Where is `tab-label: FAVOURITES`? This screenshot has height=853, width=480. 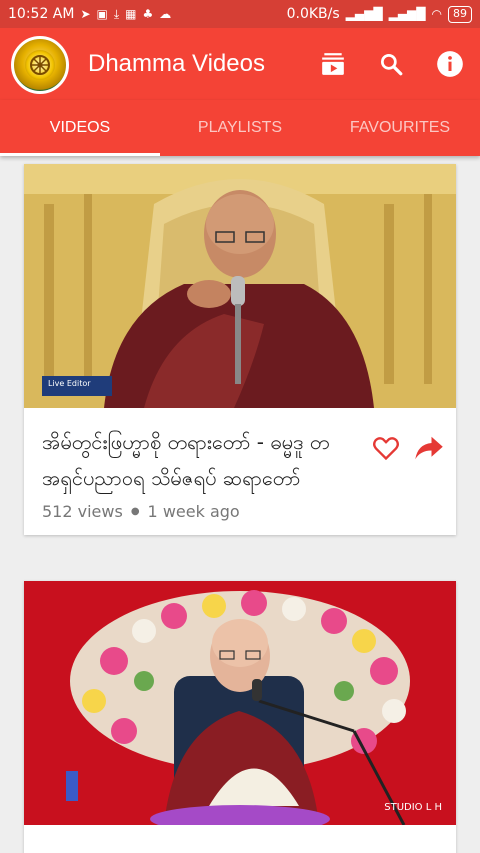 tab-label: FAVOURITES is located at coordinates (400, 127).